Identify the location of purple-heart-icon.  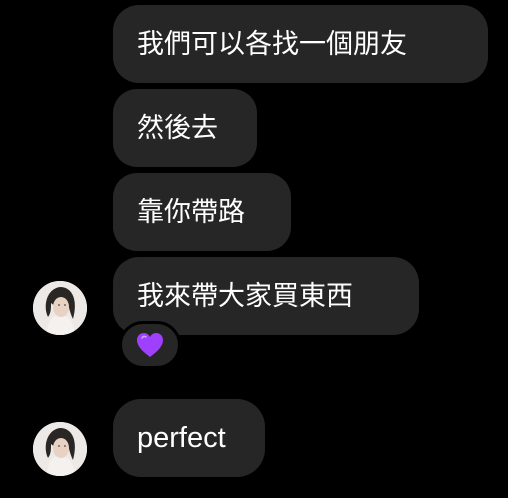
(150, 345).